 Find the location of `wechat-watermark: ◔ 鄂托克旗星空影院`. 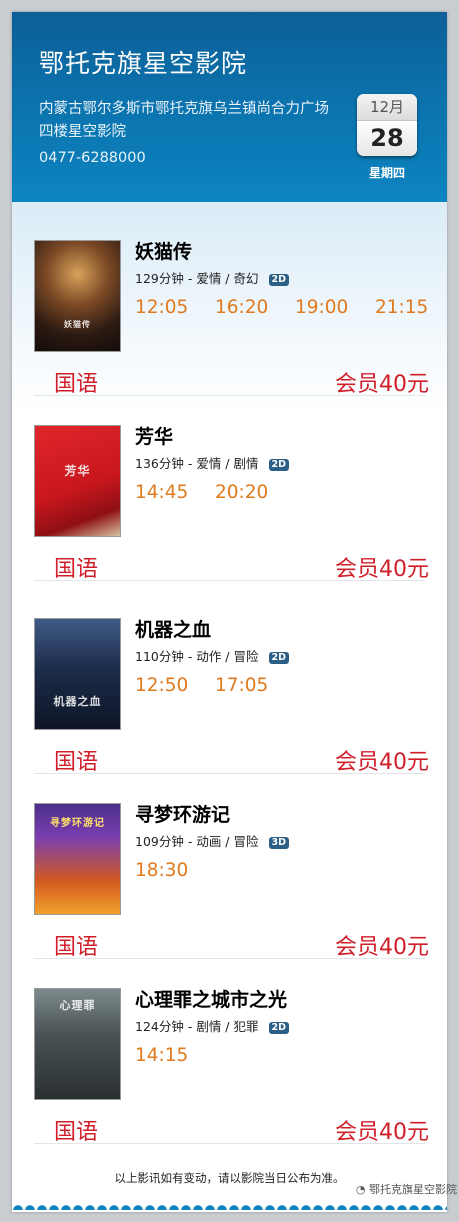

wechat-watermark: ◔ 鄂托克旗星空影院 is located at coordinates (406, 1189).